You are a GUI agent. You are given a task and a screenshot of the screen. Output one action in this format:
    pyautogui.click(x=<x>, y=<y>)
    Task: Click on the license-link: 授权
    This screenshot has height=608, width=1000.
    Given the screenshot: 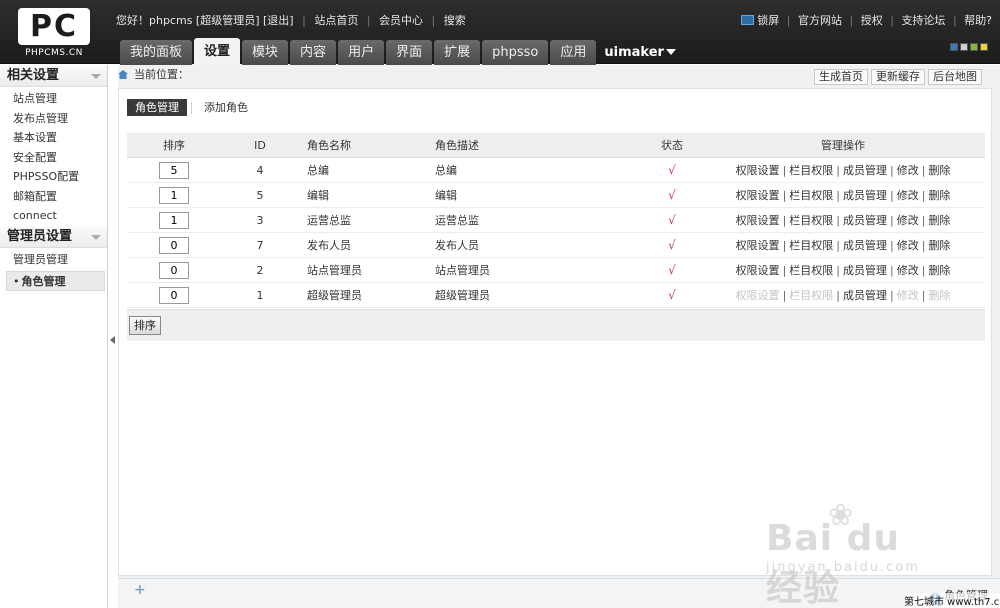 What is the action you would take?
    pyautogui.click(x=872, y=20)
    